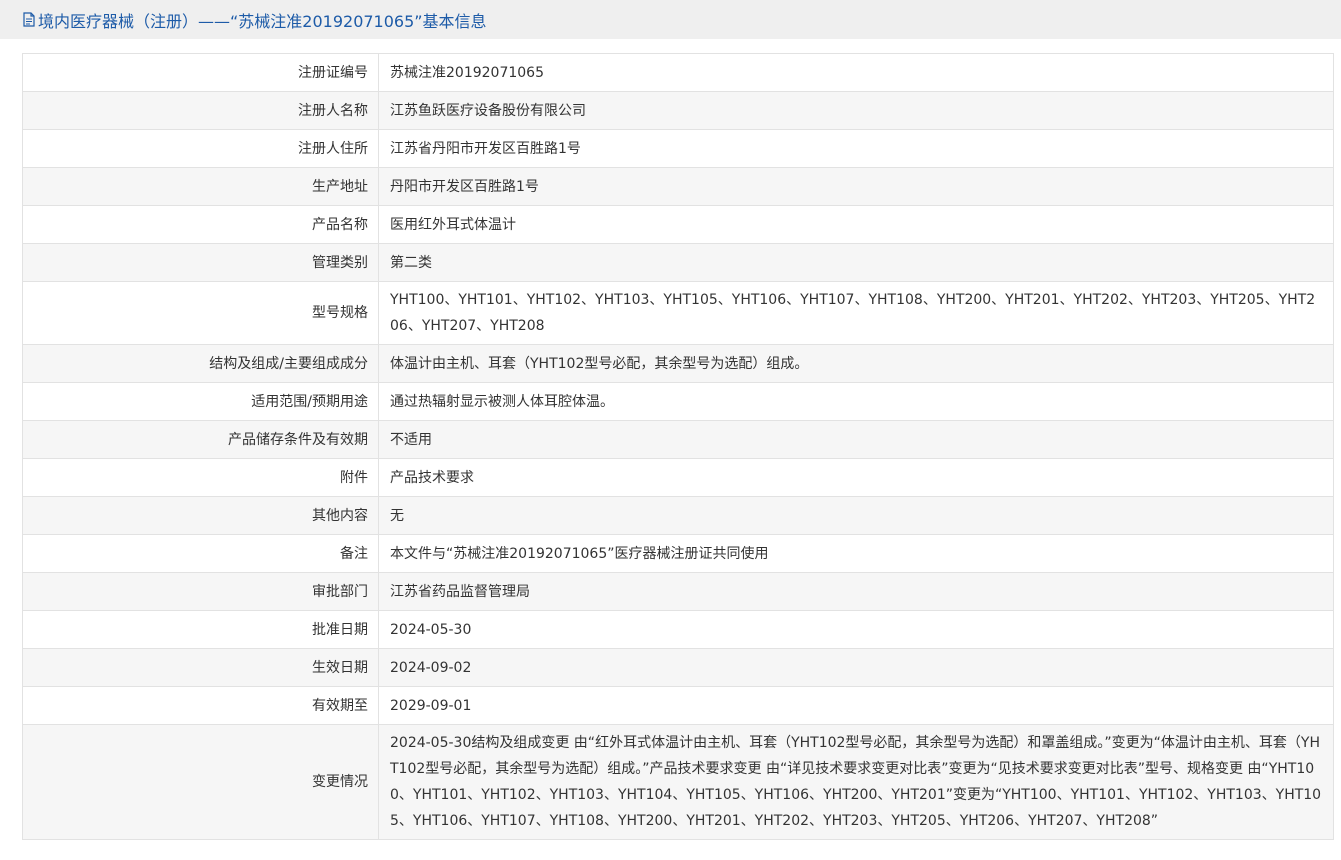  I want to click on row-label: 适用范围/预期用途, so click(200, 401).